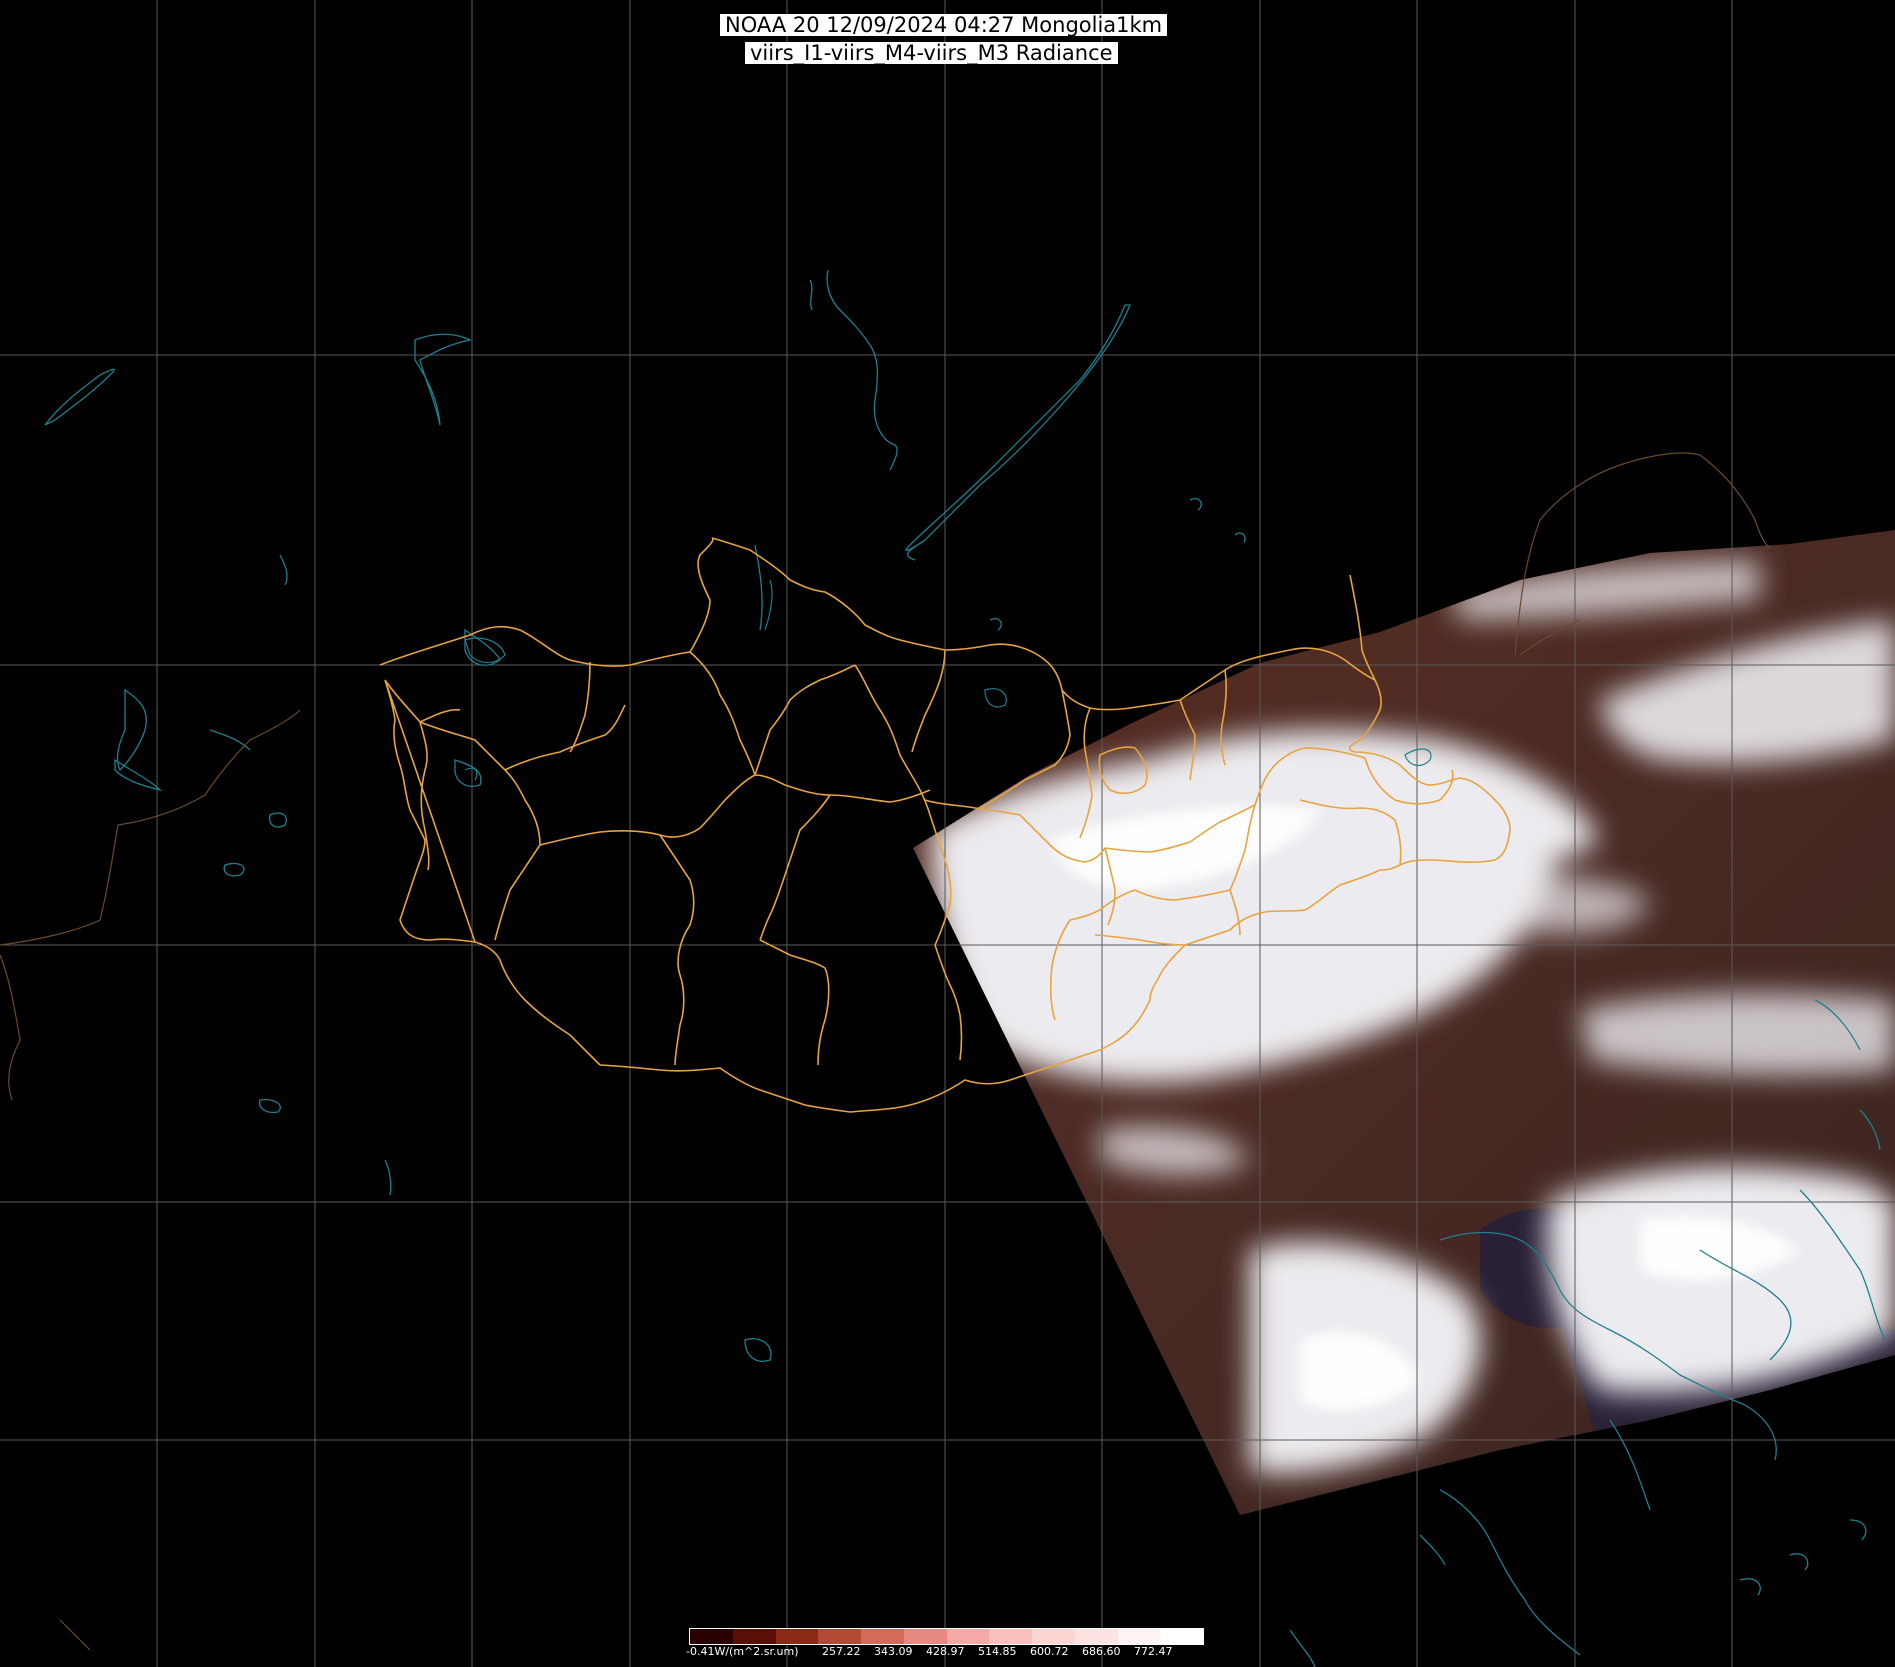 This screenshot has height=1667, width=1895. Describe the element at coordinates (944, 25) in the screenshot. I see `title-line-1: NOAA 20 12/09/2024 04:27 Mongolia1km` at that location.